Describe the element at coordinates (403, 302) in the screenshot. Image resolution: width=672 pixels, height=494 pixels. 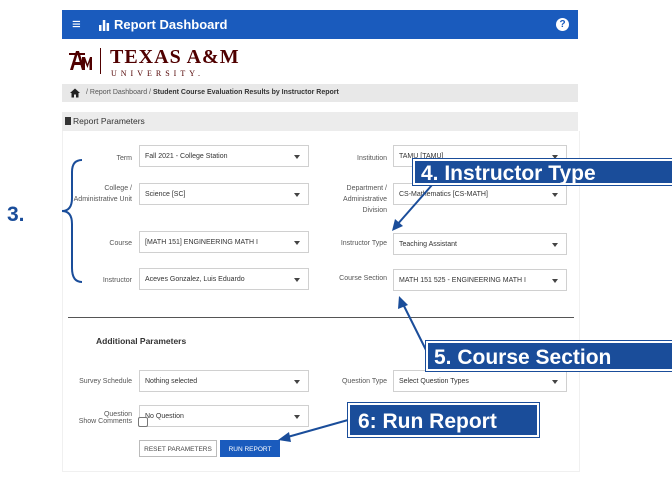
I see `step5-arrow-head` at that location.